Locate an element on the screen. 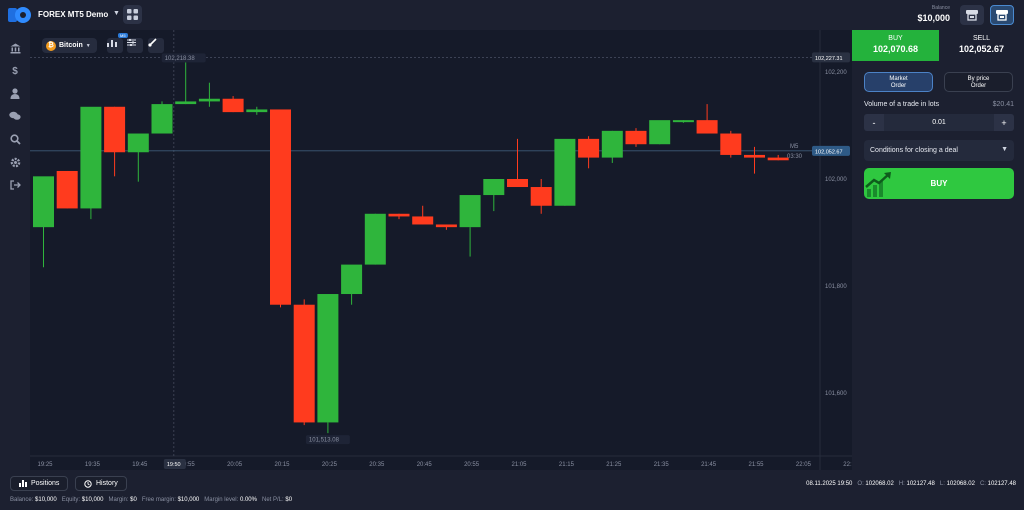 This screenshot has width=1024, height=510. y-tick-label: 102,000 is located at coordinates (836, 180).